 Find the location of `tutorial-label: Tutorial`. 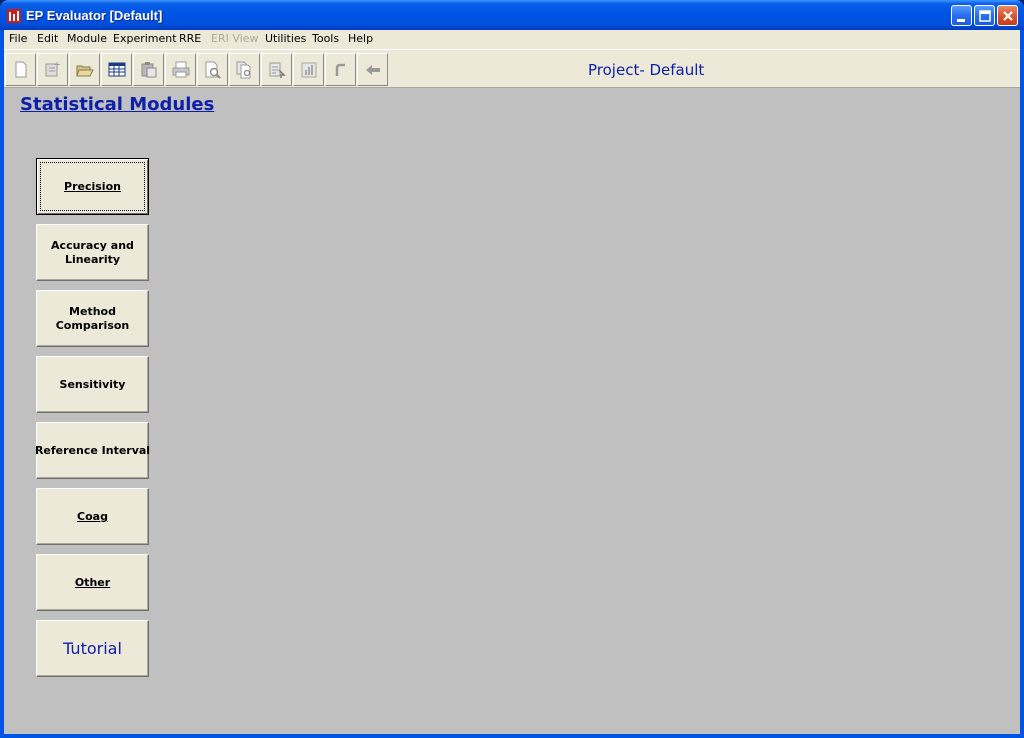

tutorial-label: Tutorial is located at coordinates (92, 648).